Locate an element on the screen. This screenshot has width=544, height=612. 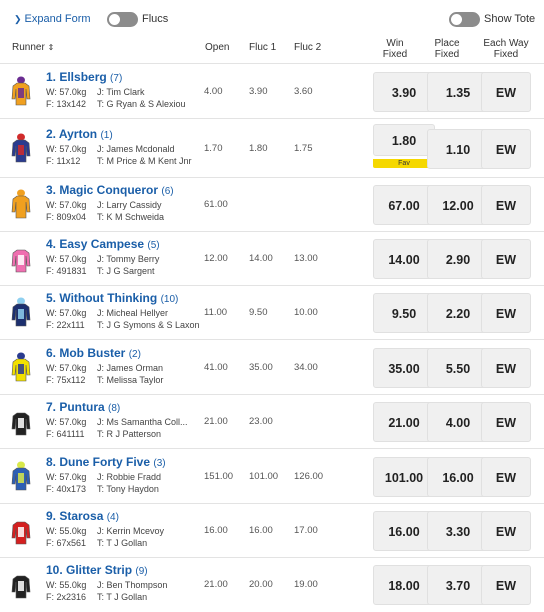
fluc2-price: 1.75 is located at coordinates (303, 148).